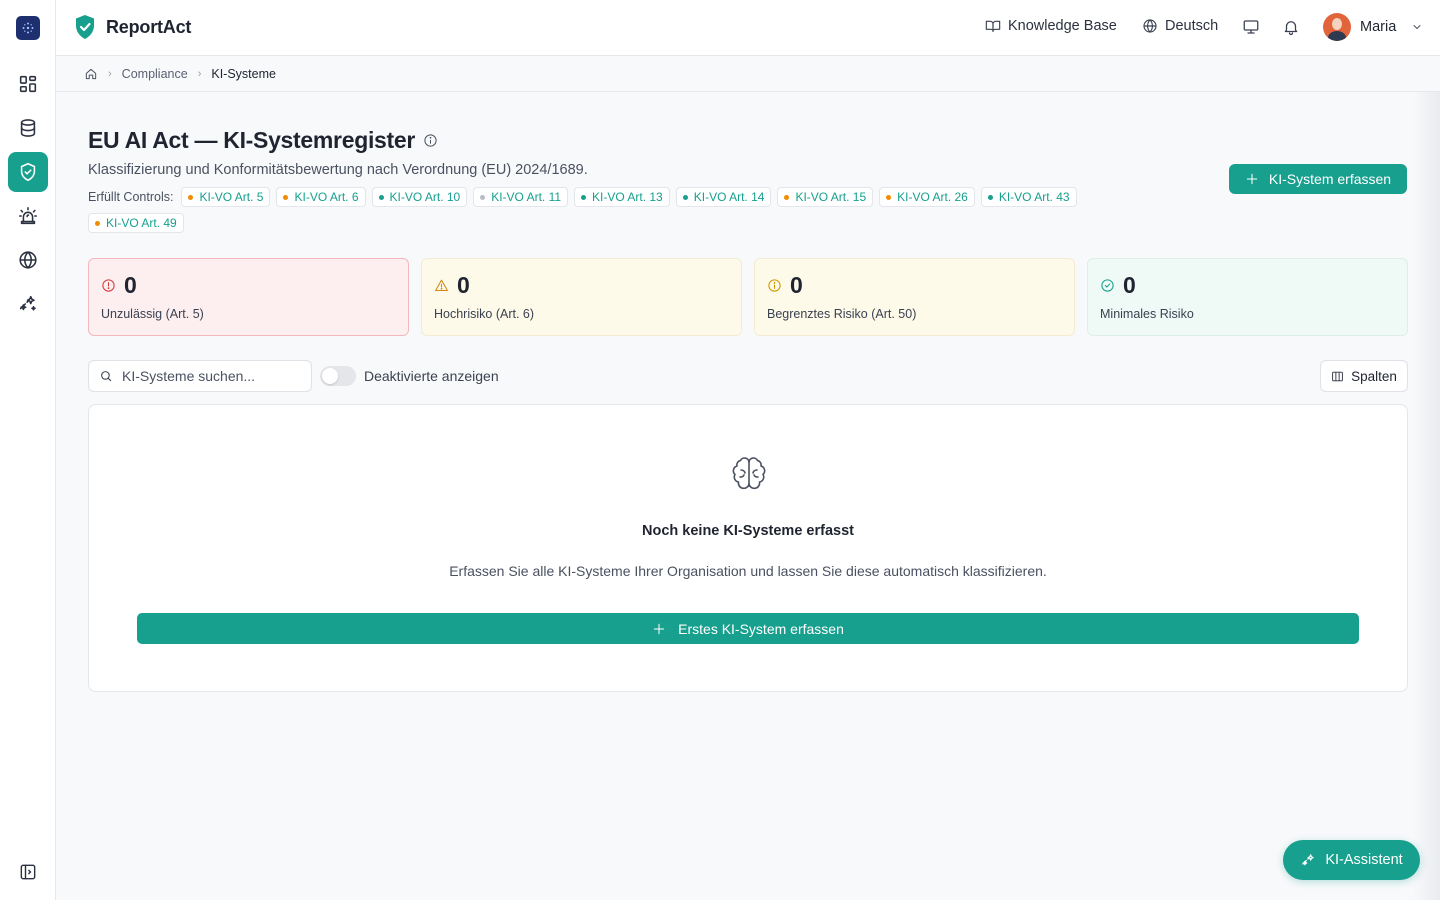 This screenshot has height=900, width=1440. What do you see at coordinates (484, 314) in the screenshot?
I see `stat-label: Hochrisiko (Art. 6)` at bounding box center [484, 314].